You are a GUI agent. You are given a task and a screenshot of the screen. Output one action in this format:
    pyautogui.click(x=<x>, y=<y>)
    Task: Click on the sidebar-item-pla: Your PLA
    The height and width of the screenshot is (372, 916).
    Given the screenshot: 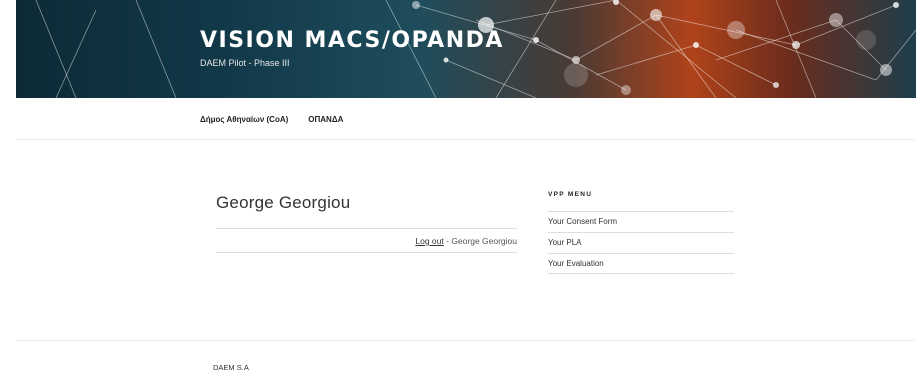 What is the action you would take?
    pyautogui.click(x=641, y=242)
    